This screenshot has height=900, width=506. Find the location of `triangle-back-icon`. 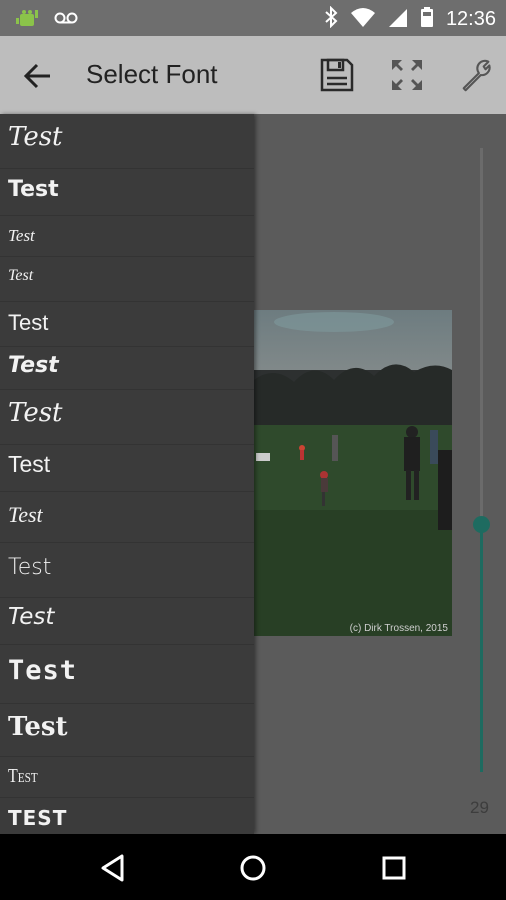

triangle-back-icon is located at coordinates (112, 868).